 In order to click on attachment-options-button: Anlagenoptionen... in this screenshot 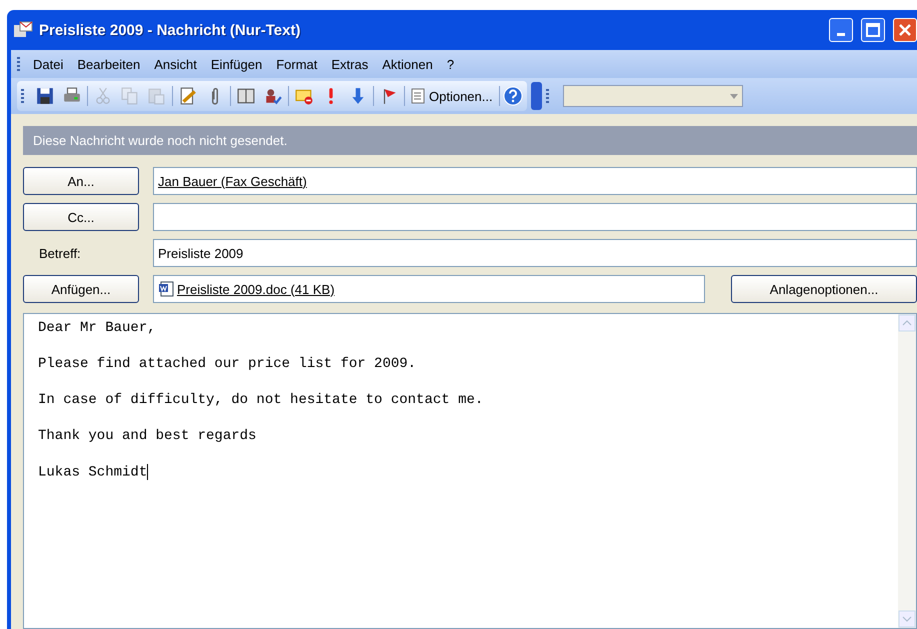, I will do `click(824, 289)`.